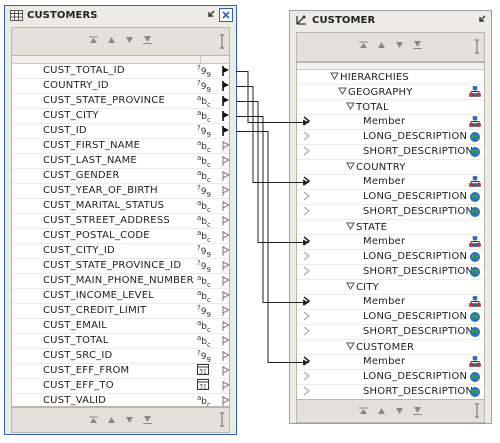 The width and height of the screenshot is (500, 443). I want to click on column-row: COUNTRY_ID ?99, so click(120, 86).